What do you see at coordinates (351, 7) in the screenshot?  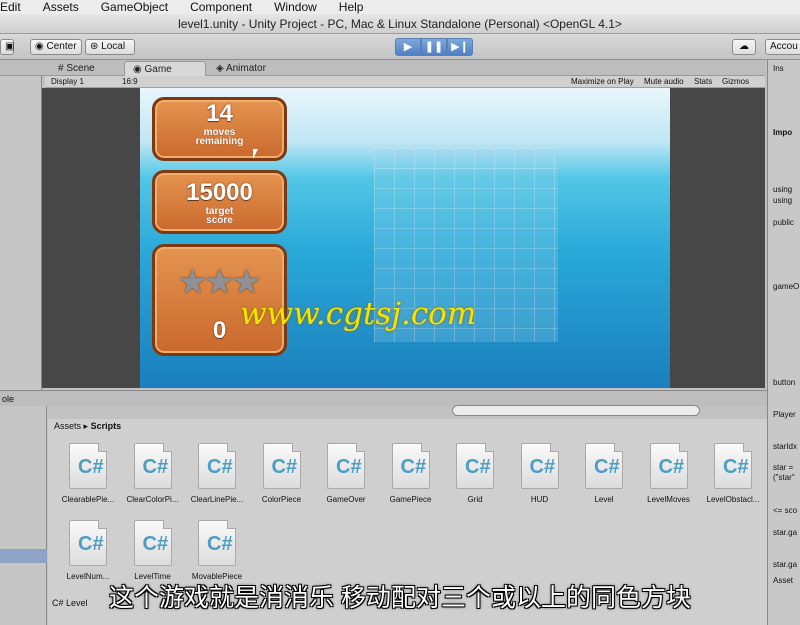 I see `menu-help: Help` at bounding box center [351, 7].